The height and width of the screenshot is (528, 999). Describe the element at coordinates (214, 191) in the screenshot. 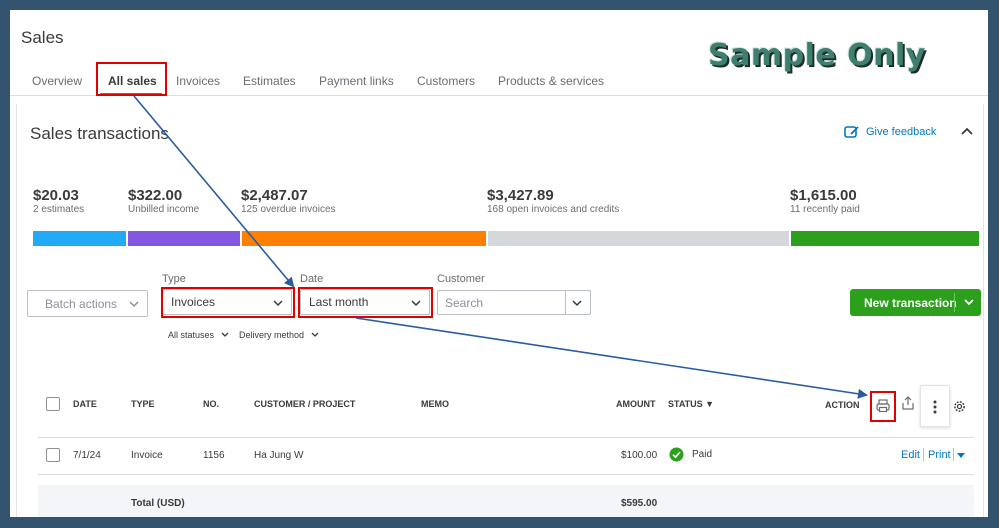

I see `arrow-to-type` at that location.